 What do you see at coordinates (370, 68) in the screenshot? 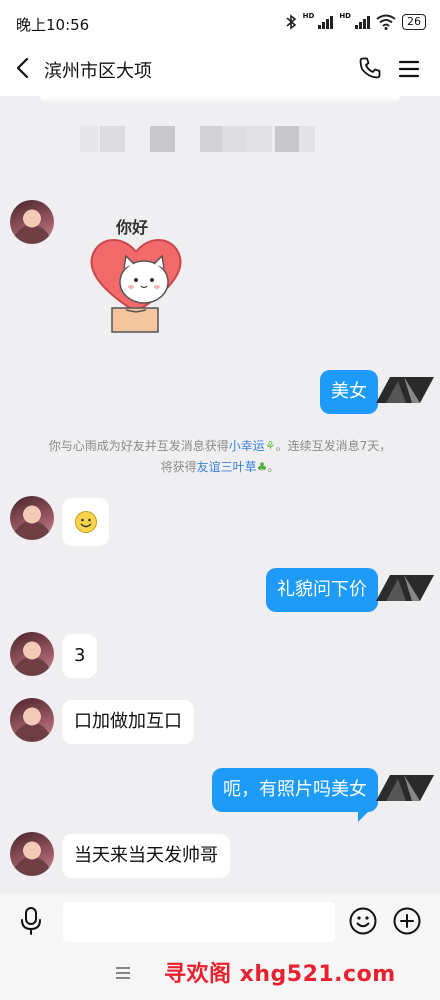
I see `phone-icon` at bounding box center [370, 68].